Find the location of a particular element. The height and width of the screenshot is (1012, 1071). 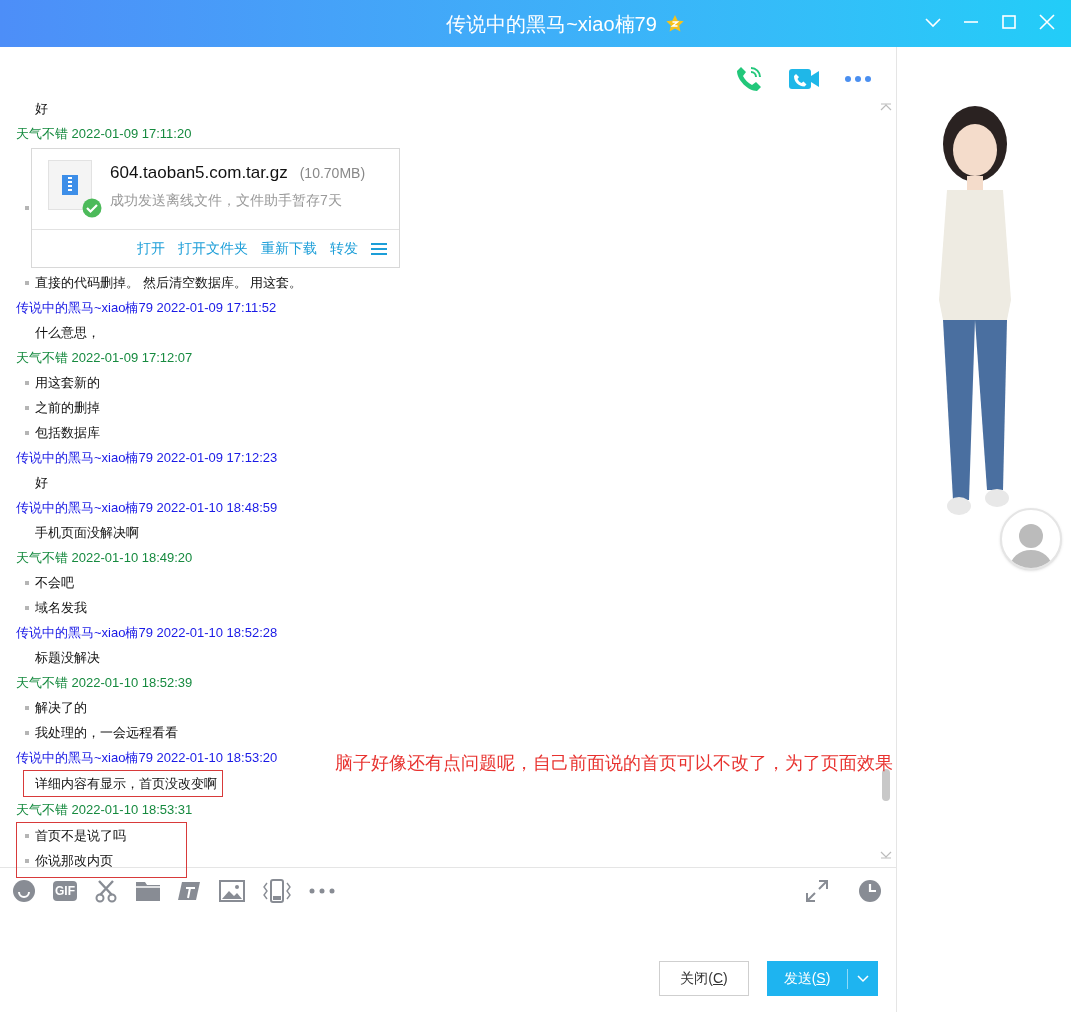

message-text: 之前的删掉 is located at coordinates (67, 408).